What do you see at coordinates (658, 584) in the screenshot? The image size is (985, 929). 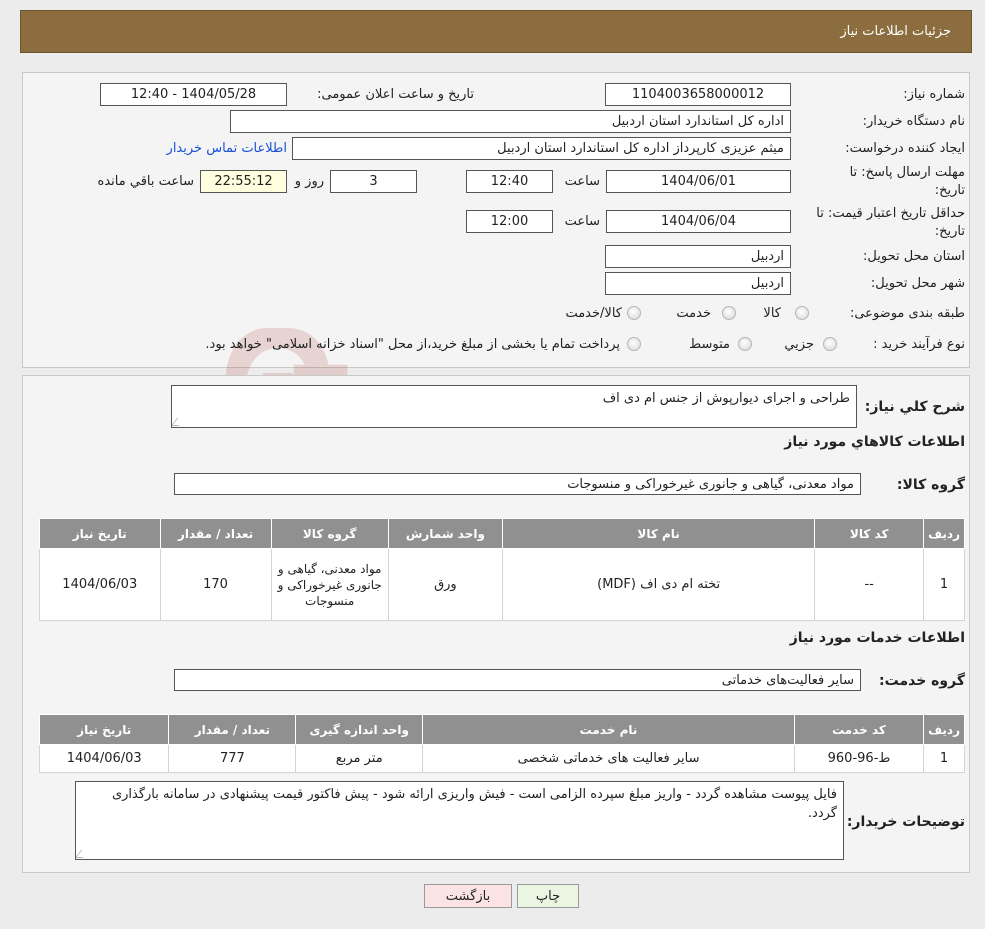 I see `goods-cell-name: تخته ام دی اف (MDF)` at bounding box center [658, 584].